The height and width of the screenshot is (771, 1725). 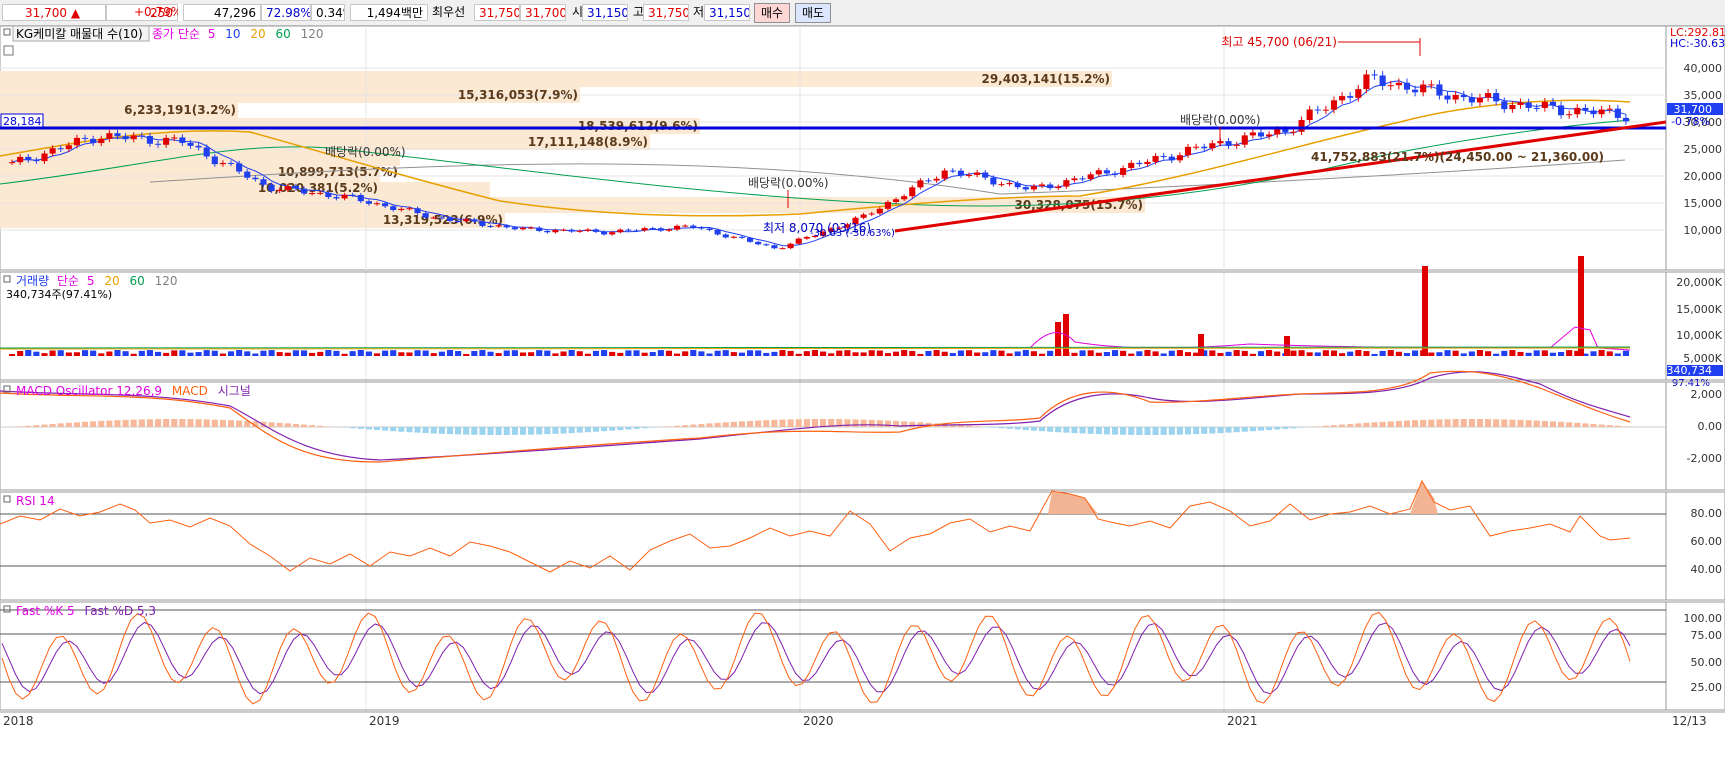 I want to click on vp-label: 17,111,148(8.9%), so click(x=588, y=142).